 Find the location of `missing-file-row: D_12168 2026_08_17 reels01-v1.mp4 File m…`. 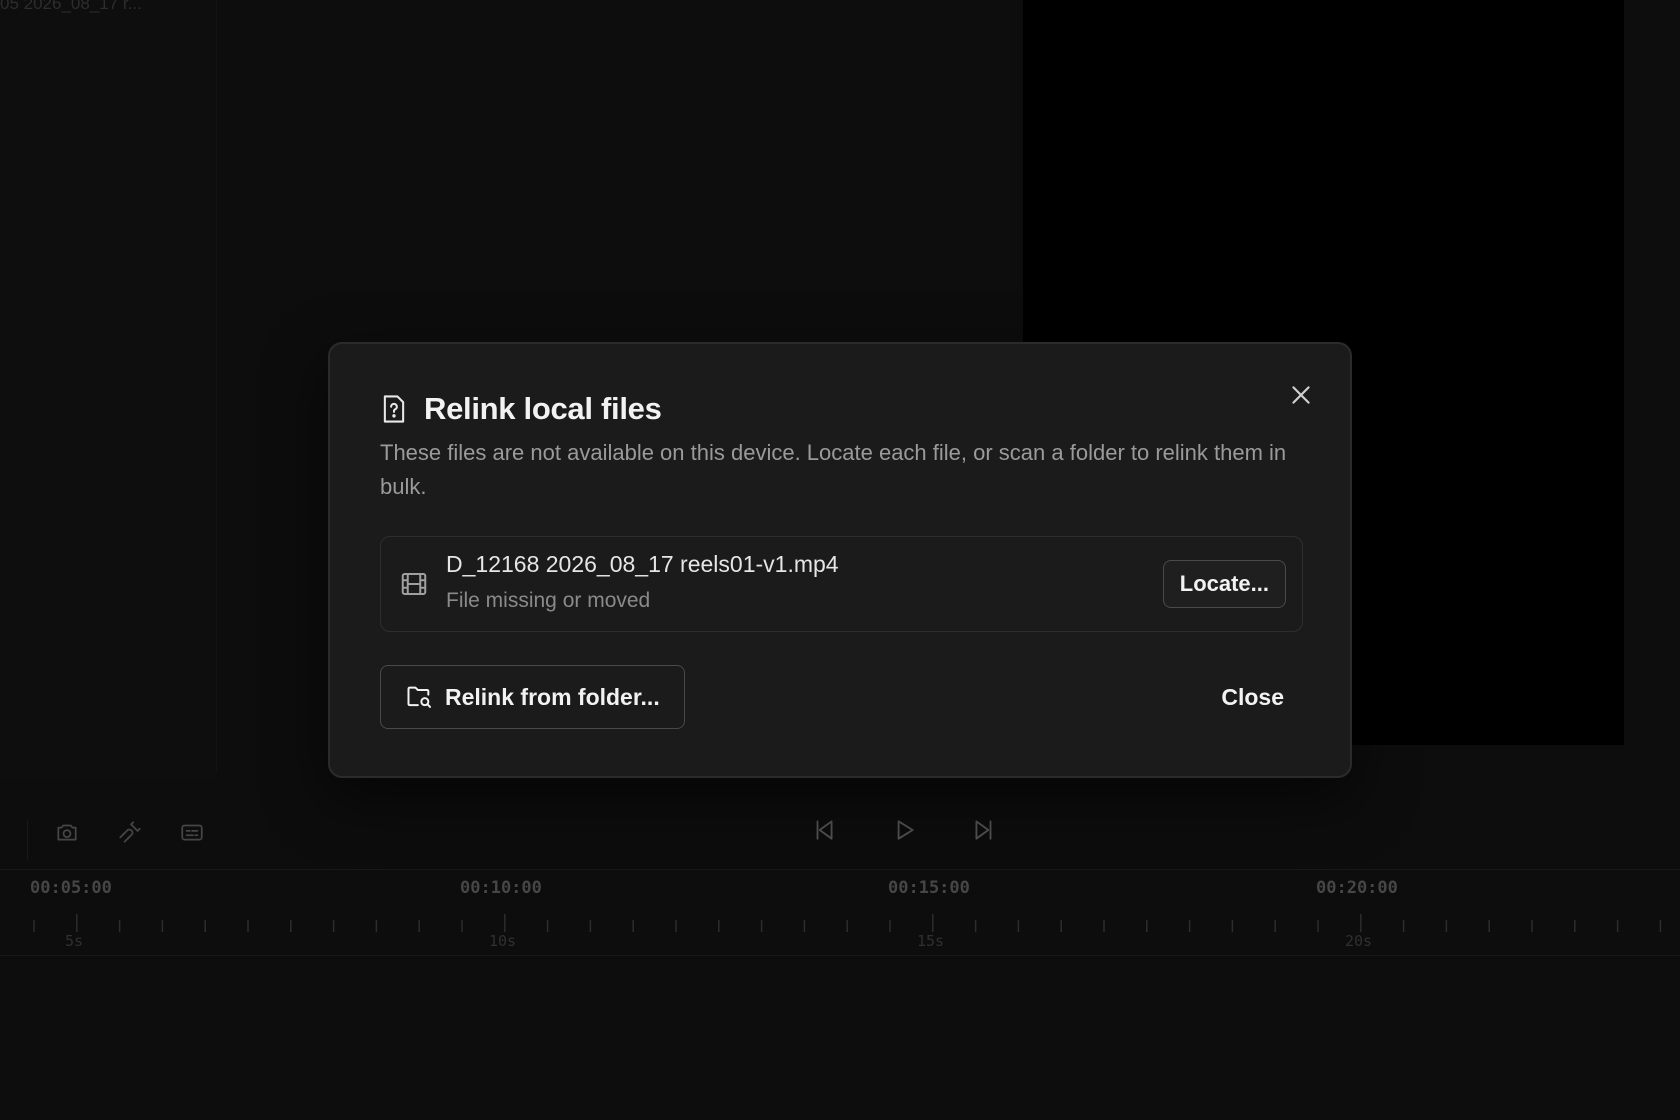

missing-file-row: D_12168 2026_08_17 reels01-v1.mp4 File m… is located at coordinates (841, 584).